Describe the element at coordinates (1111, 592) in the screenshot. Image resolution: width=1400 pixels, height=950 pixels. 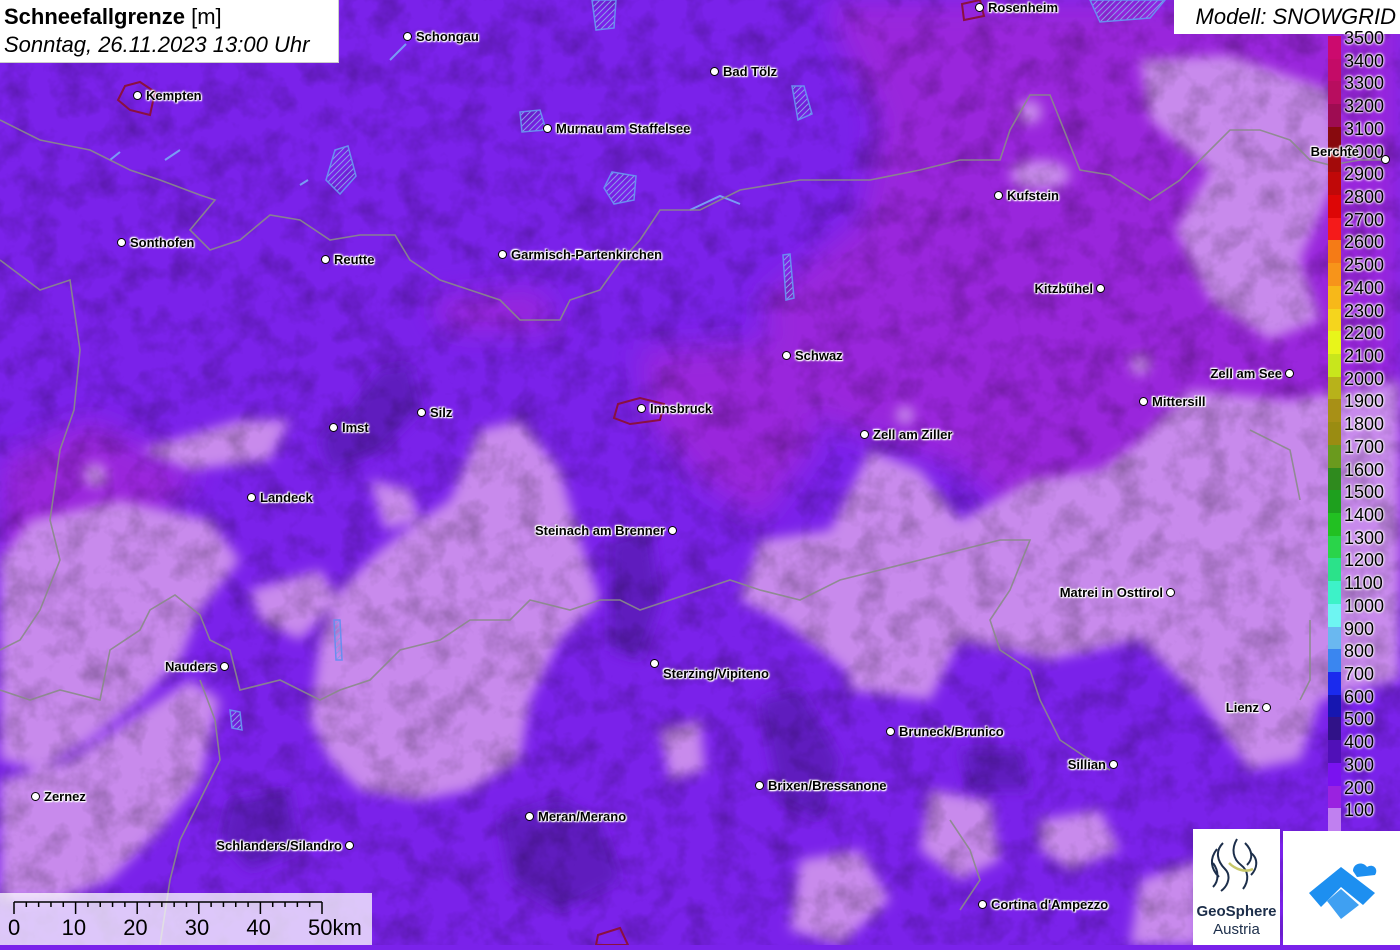
I see `city-label: Matrei in Osttirol` at that location.